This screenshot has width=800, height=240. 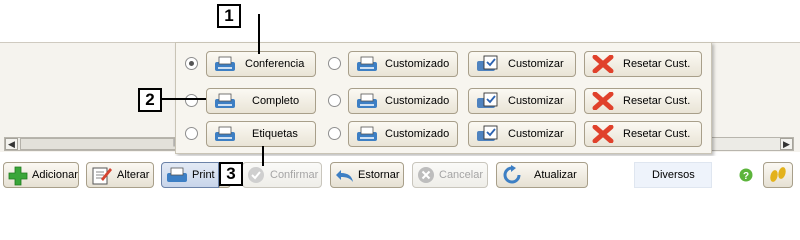 What do you see at coordinates (18, 176) in the screenshot?
I see `plus-icon` at bounding box center [18, 176].